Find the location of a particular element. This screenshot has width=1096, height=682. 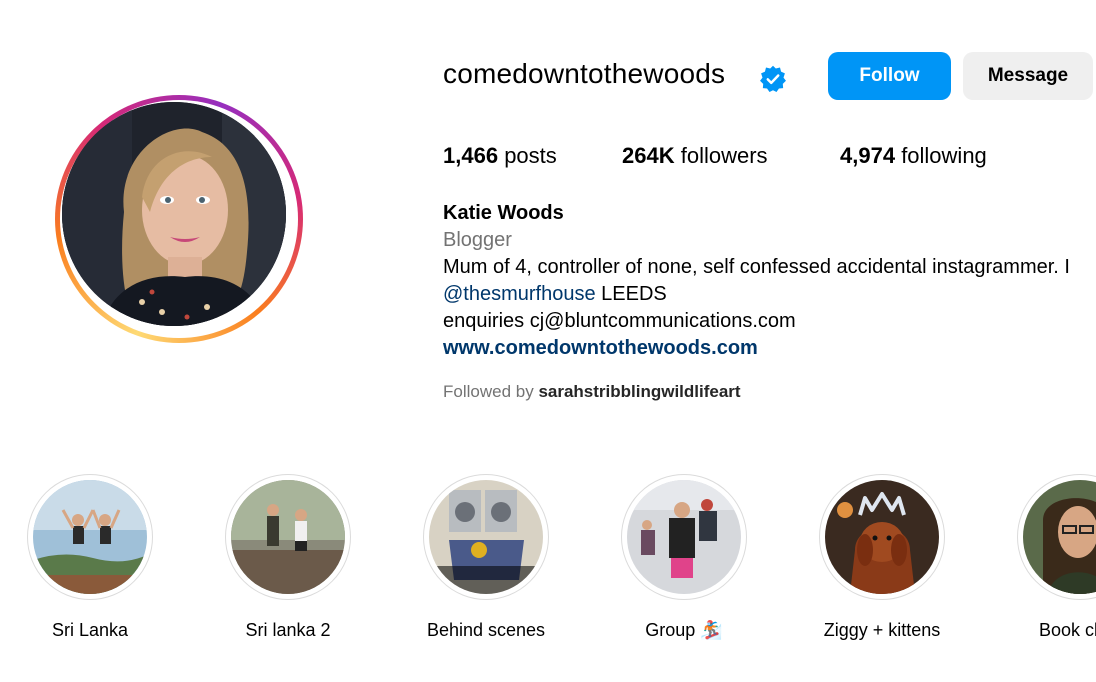

highlight-label: Sri lanka 2 is located at coordinates (288, 630).